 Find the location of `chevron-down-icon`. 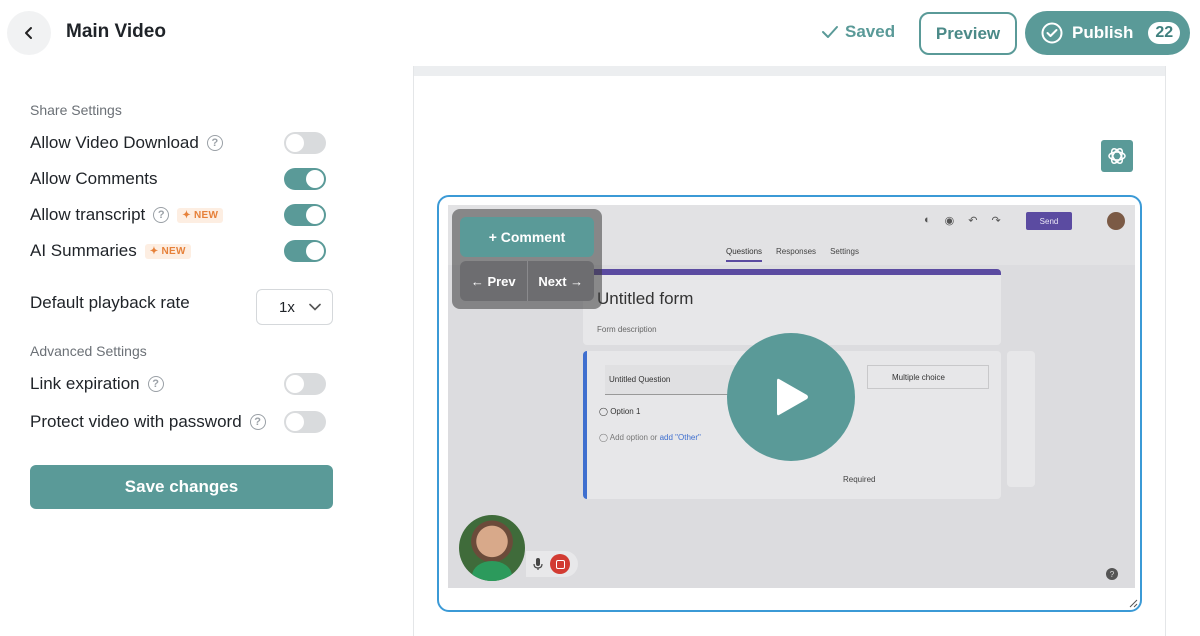

chevron-down-icon is located at coordinates (315, 307).